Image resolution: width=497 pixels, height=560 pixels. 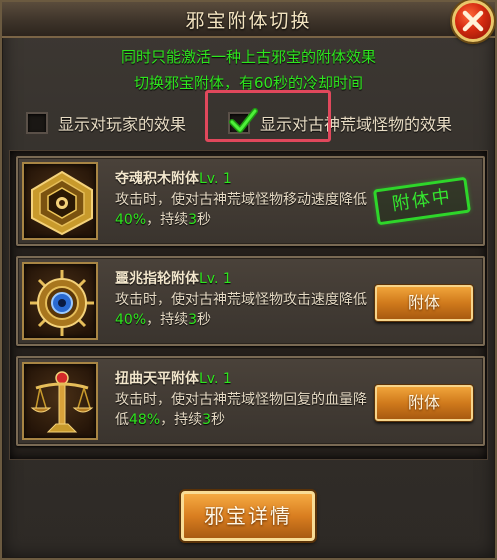 I want to click on artifact-description: 攻击时，使对古神荒域怪物回复的血量降低48%，持续3秒, so click(x=247, y=410).